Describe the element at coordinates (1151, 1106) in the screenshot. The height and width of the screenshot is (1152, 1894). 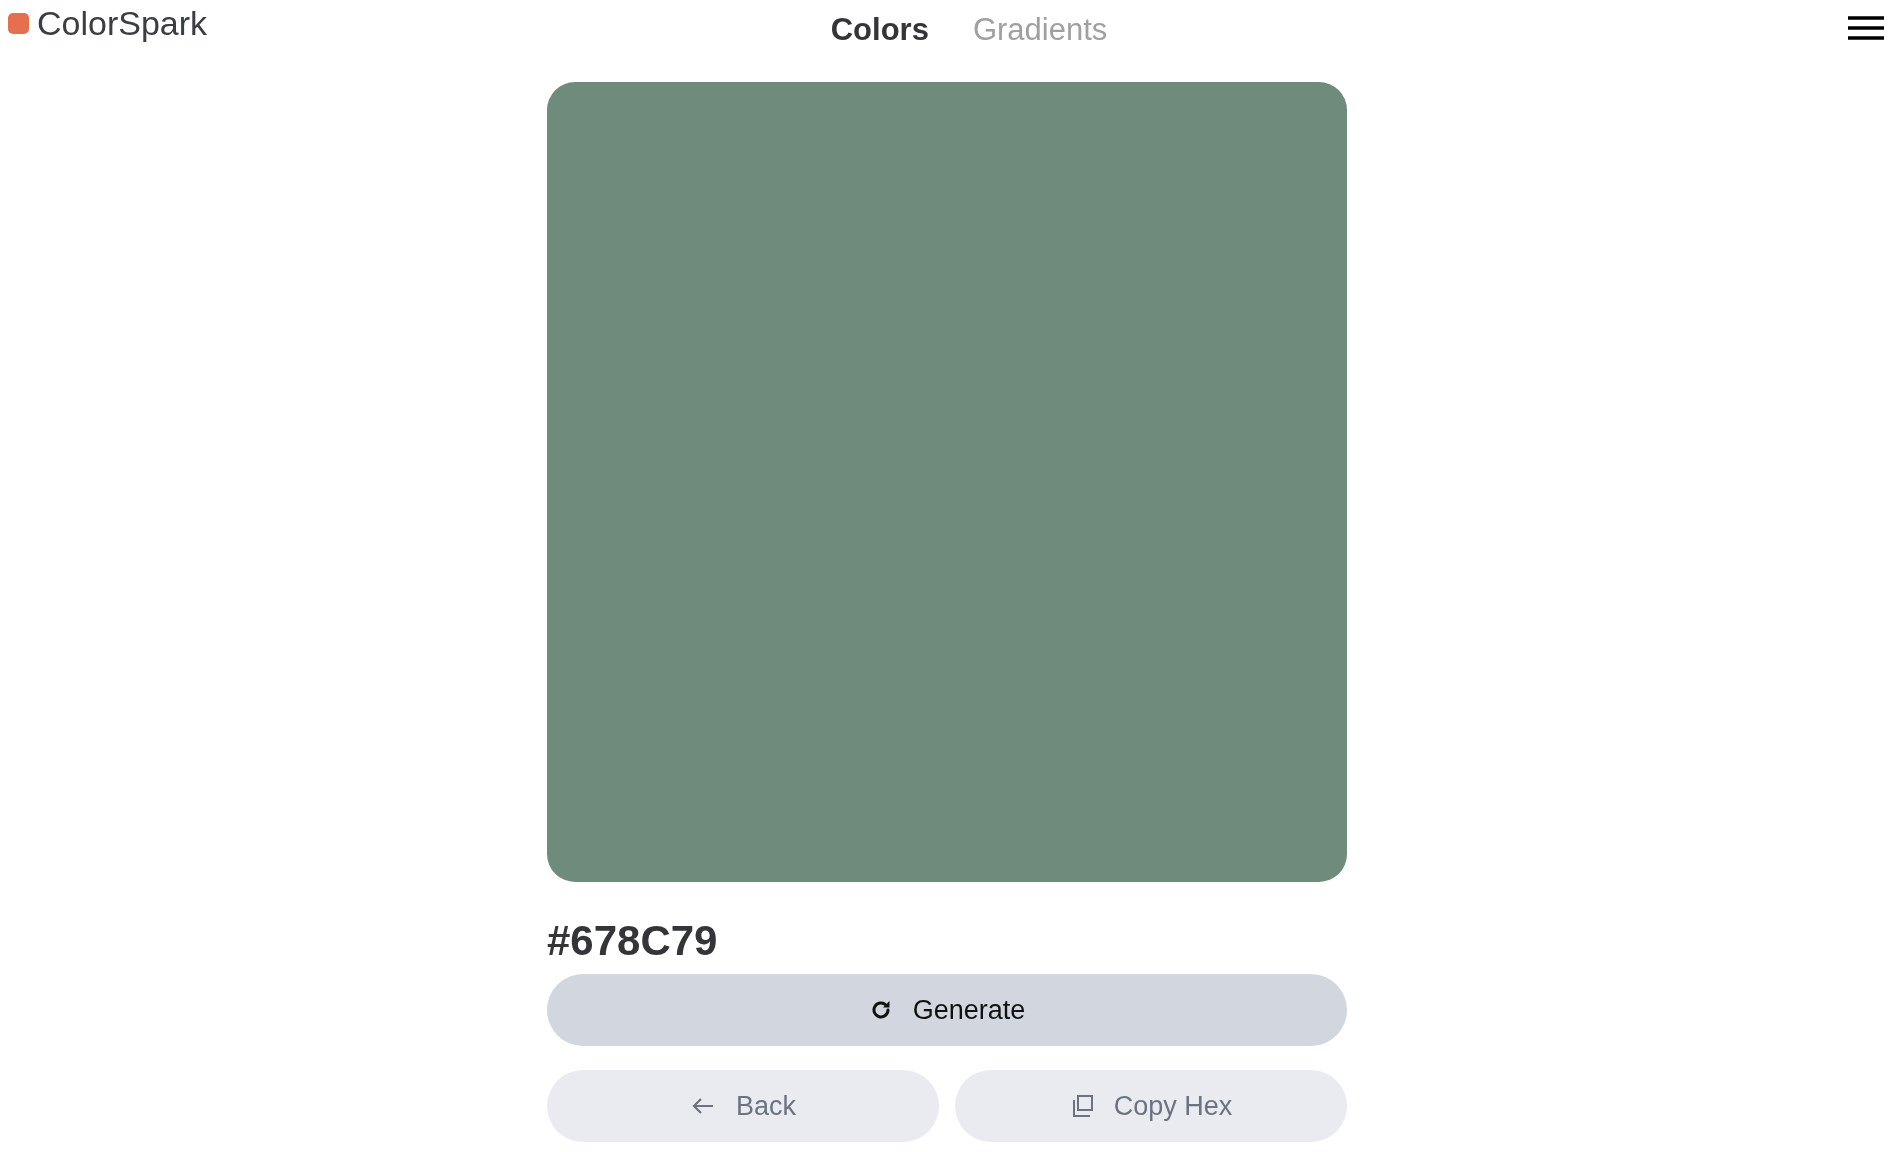
I see `copy-button: Copy Hex` at that location.